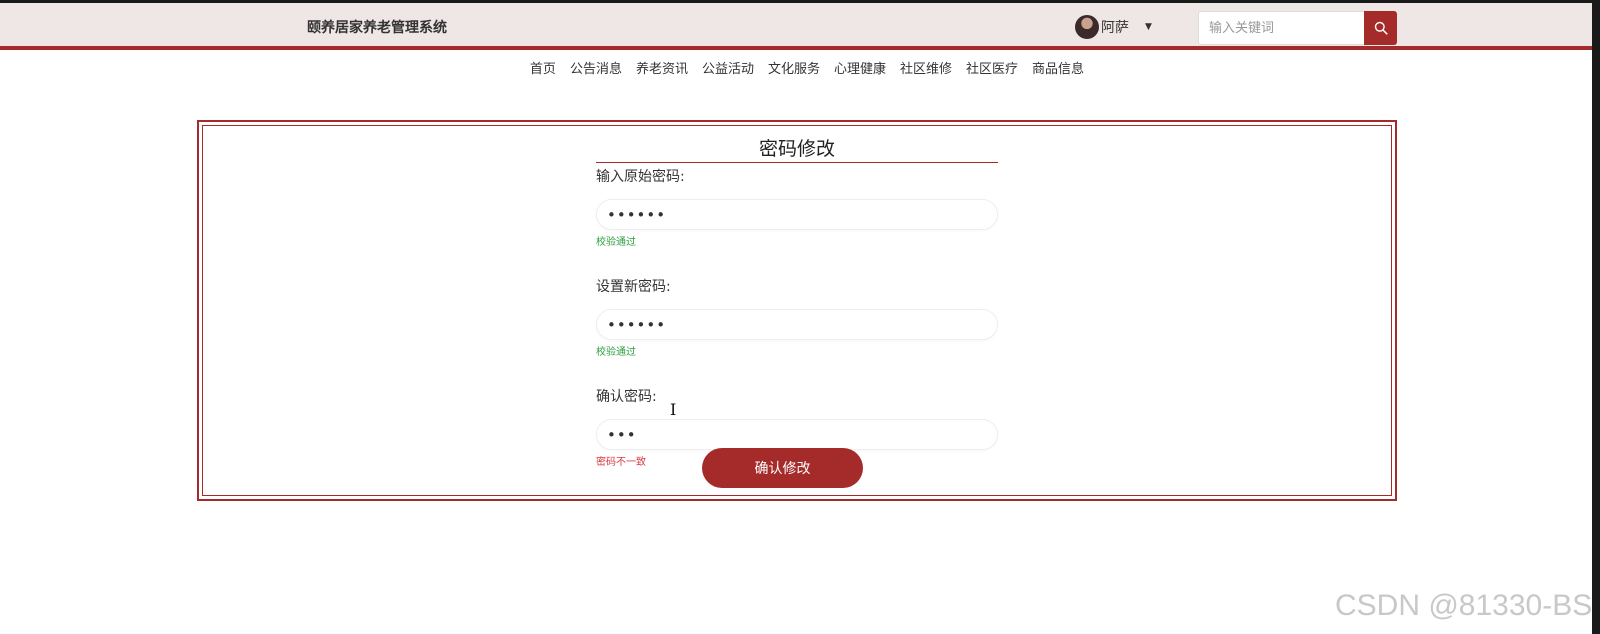 The width and height of the screenshot is (1600, 634). What do you see at coordinates (1148, 27) in the screenshot?
I see `caret-down-icon: ▼` at bounding box center [1148, 27].